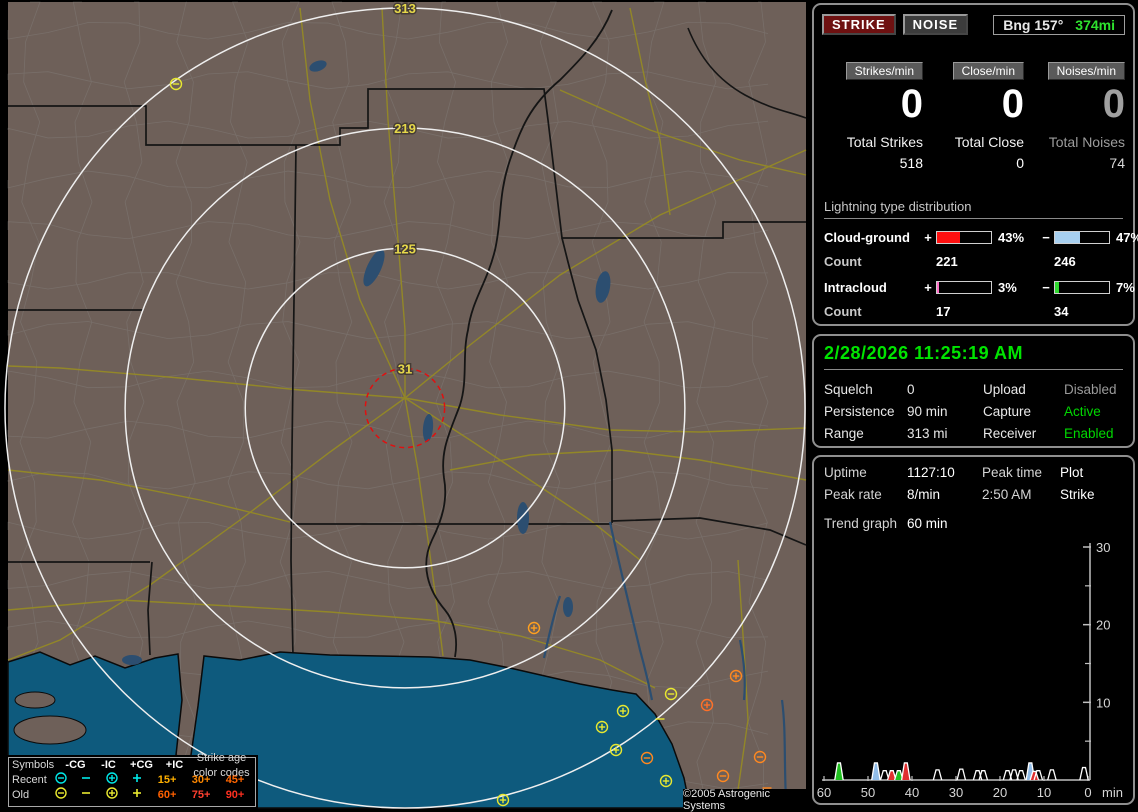 The image size is (1138, 812). Describe the element at coordinates (867, 237) in the screenshot. I see `cloud-ground-label: Cloud-ground` at that location.